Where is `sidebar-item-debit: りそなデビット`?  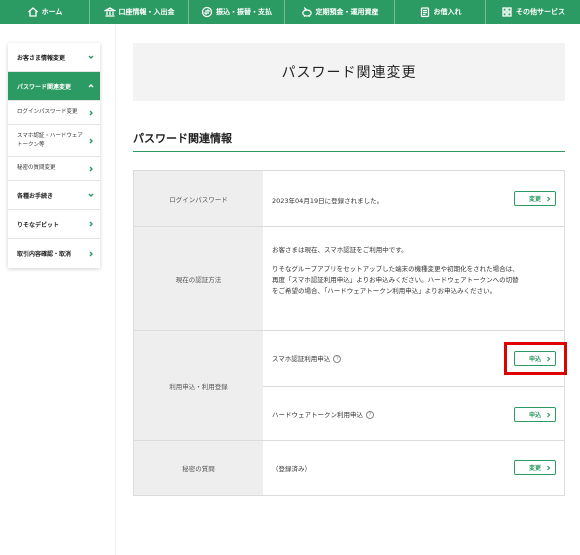 sidebar-item-debit: りそなデビット is located at coordinates (54, 224).